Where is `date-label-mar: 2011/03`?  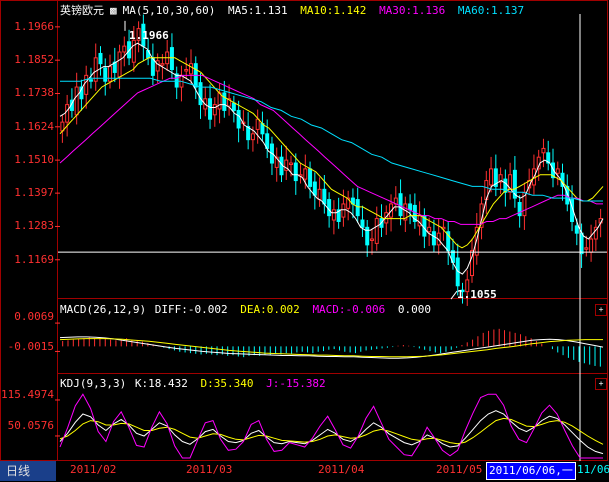 date-label-mar: 2011/03 is located at coordinates (209, 469).